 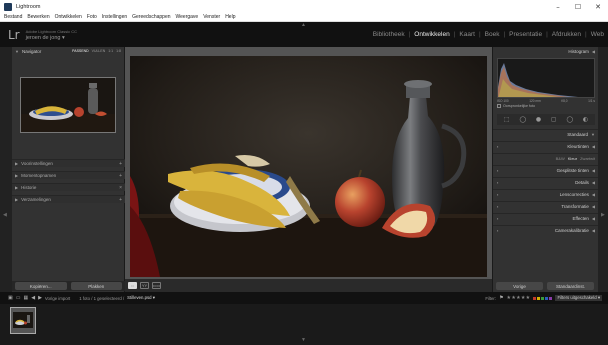 What do you see at coordinates (546, 193) in the screenshot?
I see `section-lenscorrecties: ▪ Lenscorrecties ◀` at bounding box center [546, 193].